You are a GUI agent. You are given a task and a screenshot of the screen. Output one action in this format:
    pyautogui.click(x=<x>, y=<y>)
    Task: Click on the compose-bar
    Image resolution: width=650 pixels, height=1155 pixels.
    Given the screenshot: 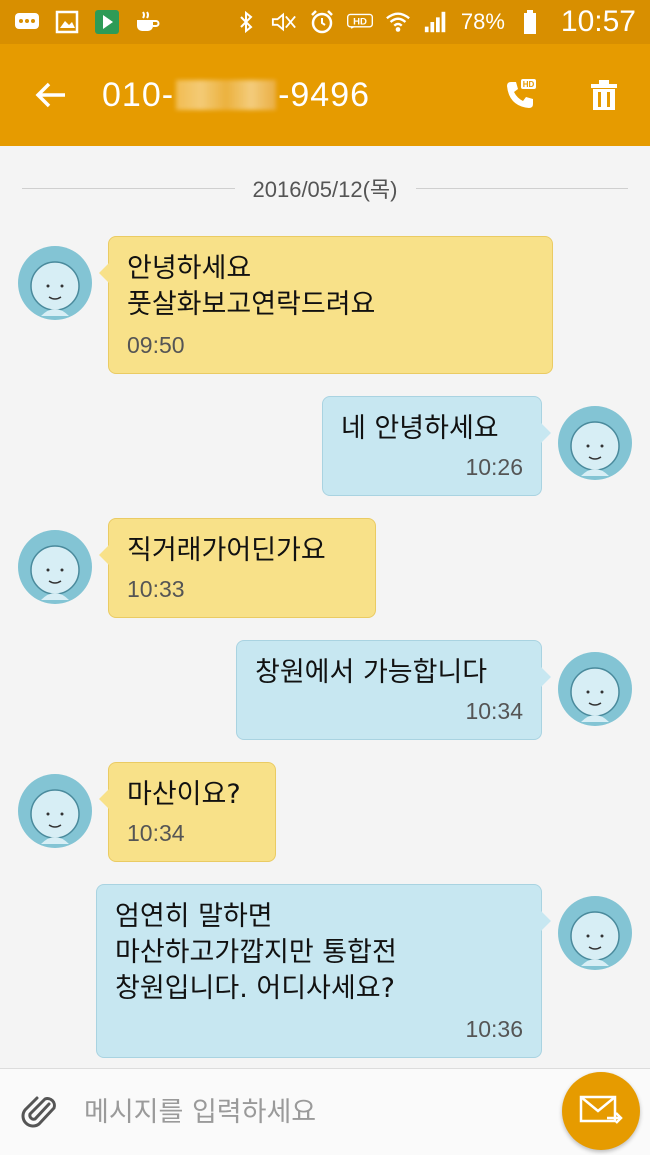 What is the action you would take?
    pyautogui.click(x=325, y=1111)
    